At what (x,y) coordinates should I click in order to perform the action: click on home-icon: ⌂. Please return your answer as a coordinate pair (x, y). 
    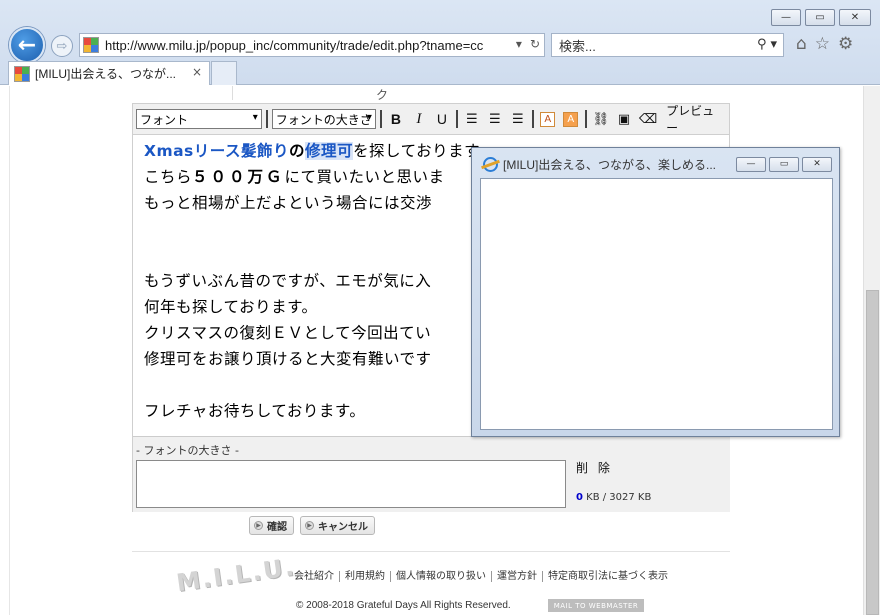
    Looking at the image, I should click on (801, 44).